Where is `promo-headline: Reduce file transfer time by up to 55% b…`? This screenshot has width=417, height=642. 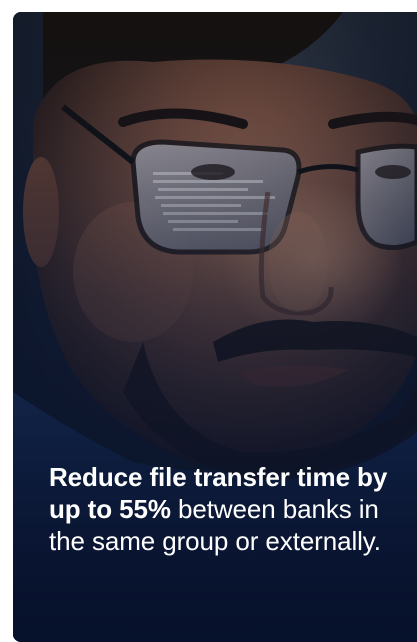
promo-headline: Reduce file transfer time by up to 55% b… is located at coordinates (224, 509).